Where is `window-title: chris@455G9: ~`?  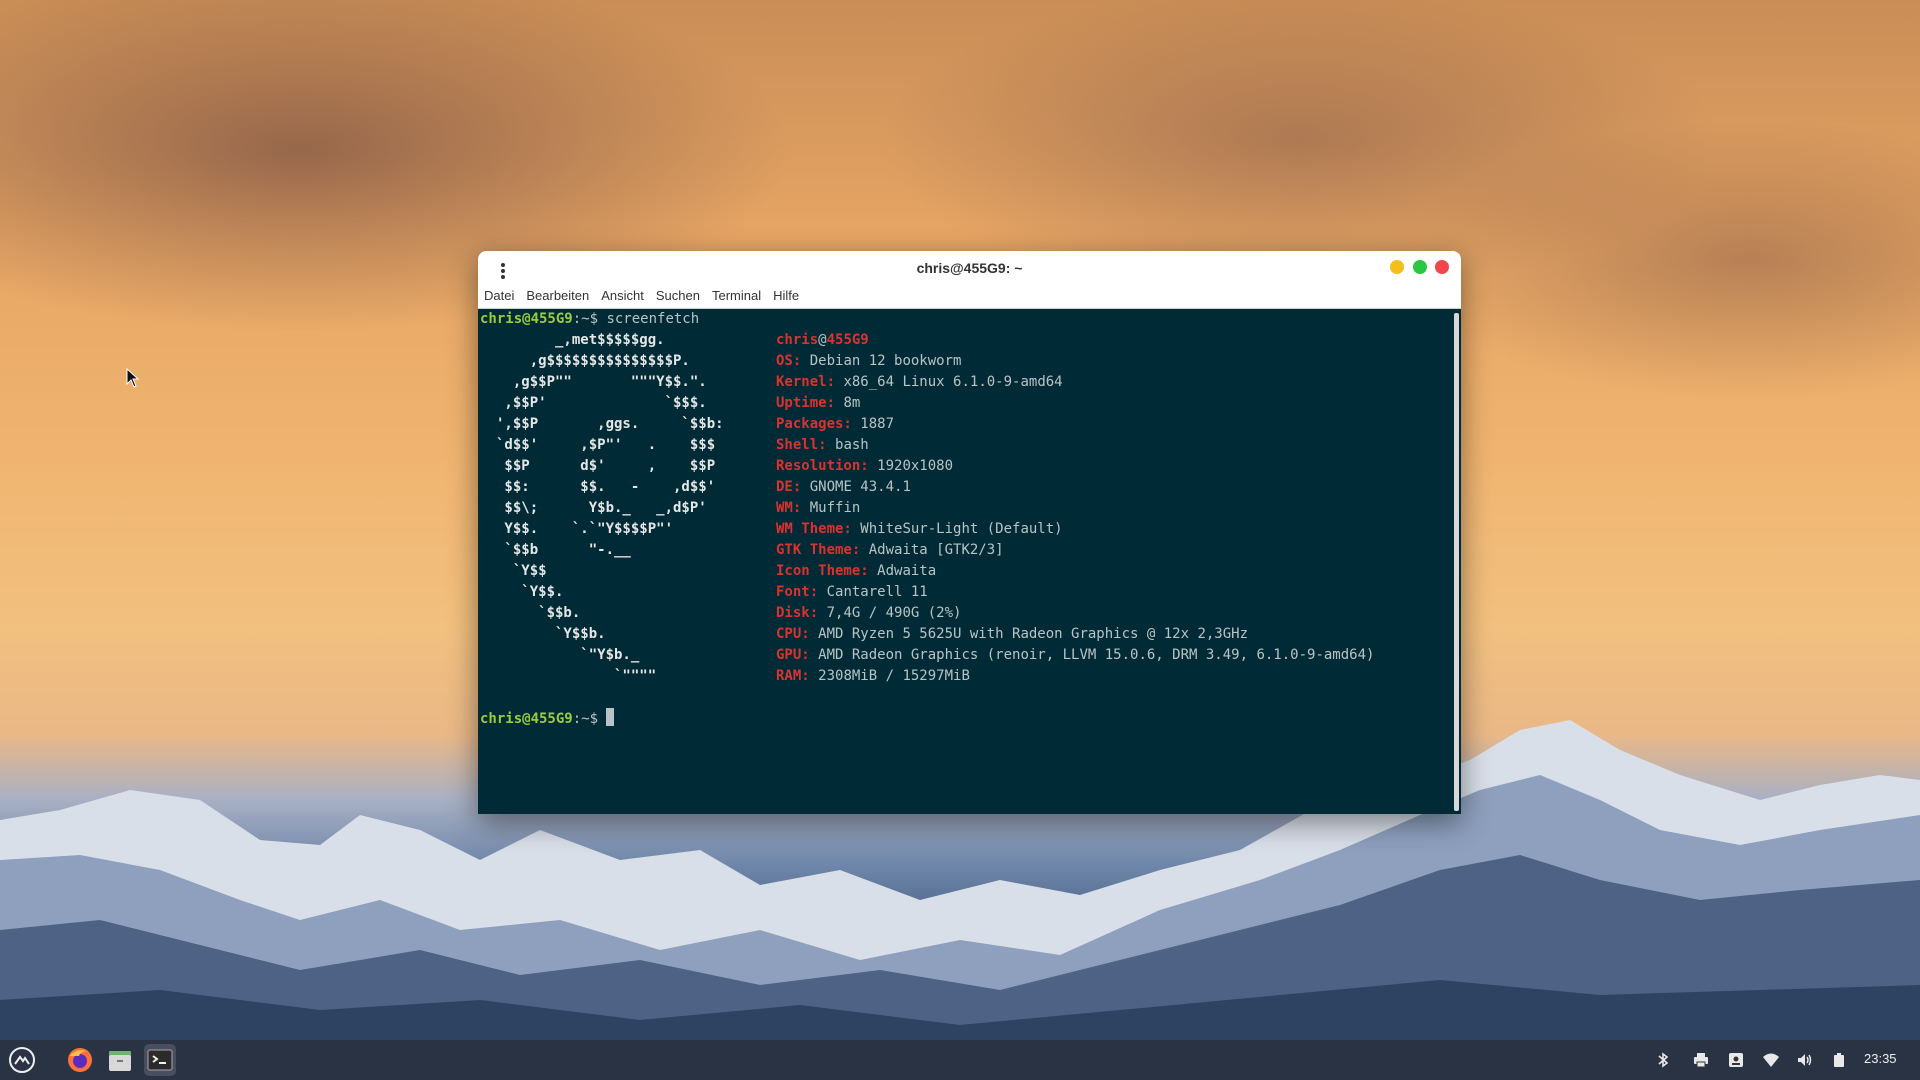
window-title: chris@455G9: ~ is located at coordinates (969, 268).